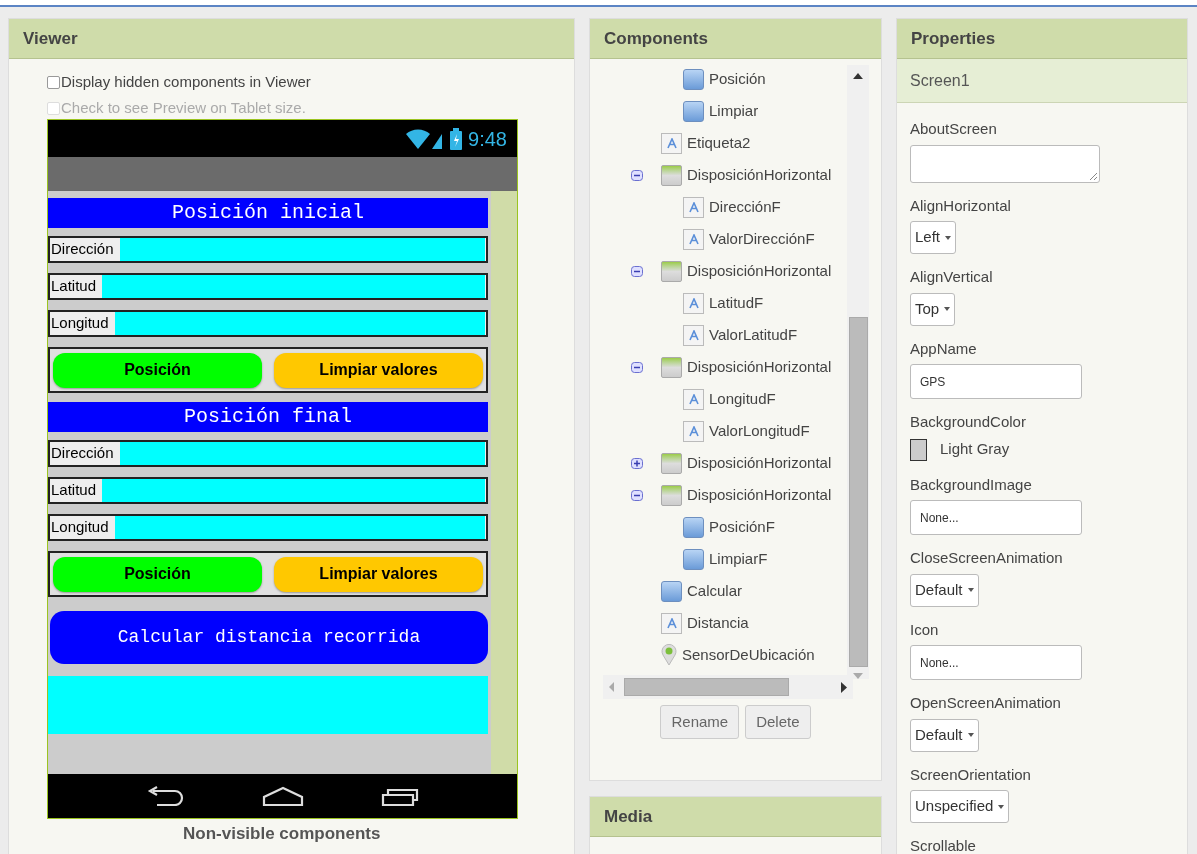 This screenshot has width=1197, height=854. I want to click on resize-grip-icon, so click(1093, 175).